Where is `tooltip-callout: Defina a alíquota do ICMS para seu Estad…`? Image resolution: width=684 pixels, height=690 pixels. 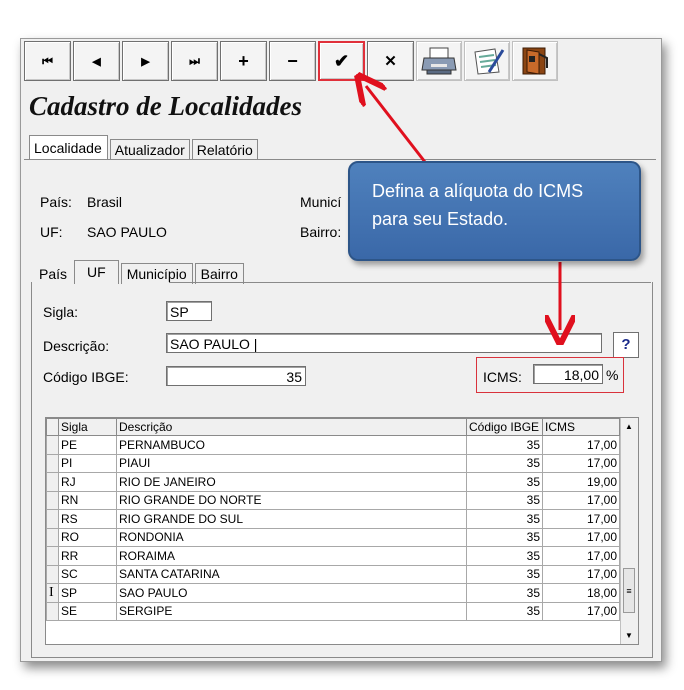
tooltip-callout: Defina a alíquota do ICMS para seu Estad… is located at coordinates (494, 211).